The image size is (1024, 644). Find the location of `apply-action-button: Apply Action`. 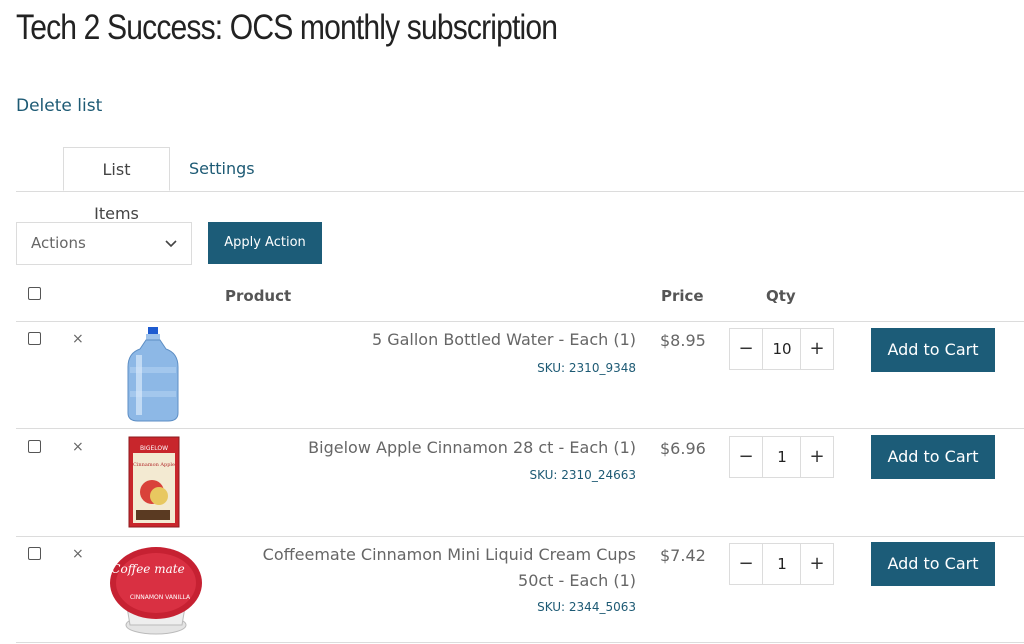

apply-action-button: Apply Action is located at coordinates (265, 243).